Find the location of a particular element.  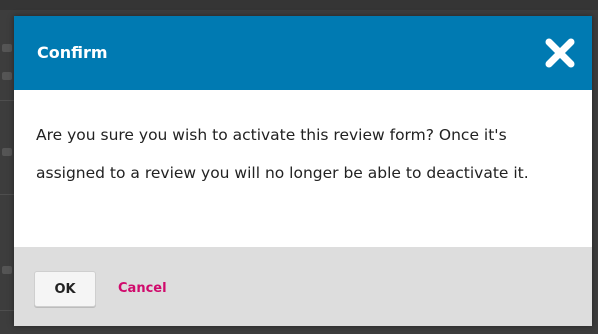

close-icon is located at coordinates (560, 53).